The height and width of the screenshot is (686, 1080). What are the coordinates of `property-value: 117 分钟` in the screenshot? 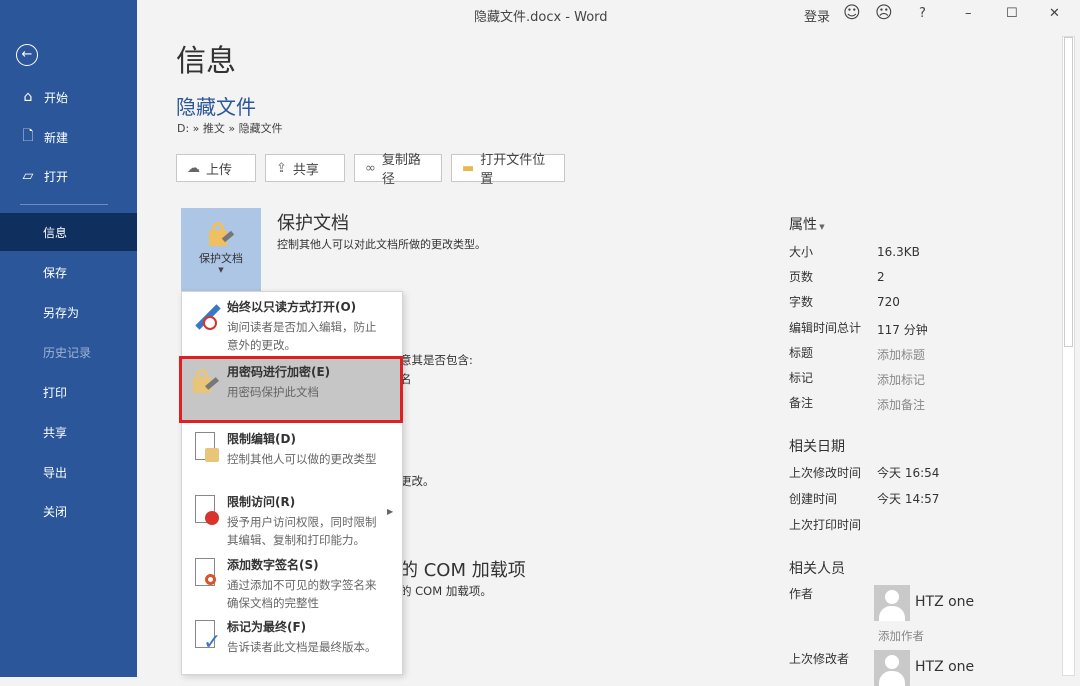 It's located at (902, 330).